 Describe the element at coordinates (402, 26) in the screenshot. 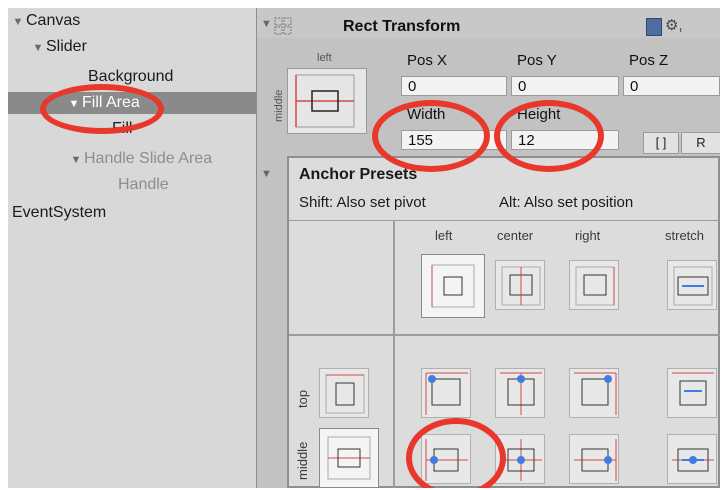

I see `component-title: Rect Transform` at that location.